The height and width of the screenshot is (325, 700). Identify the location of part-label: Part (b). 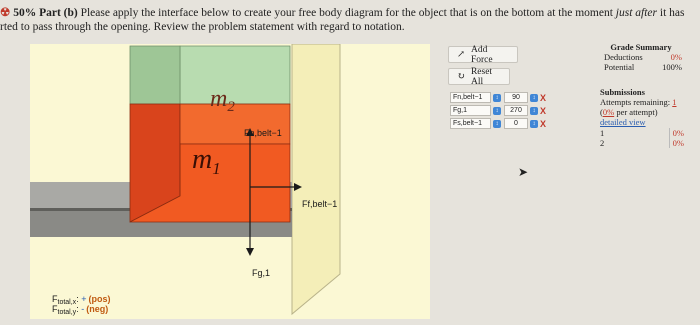
(58, 13).